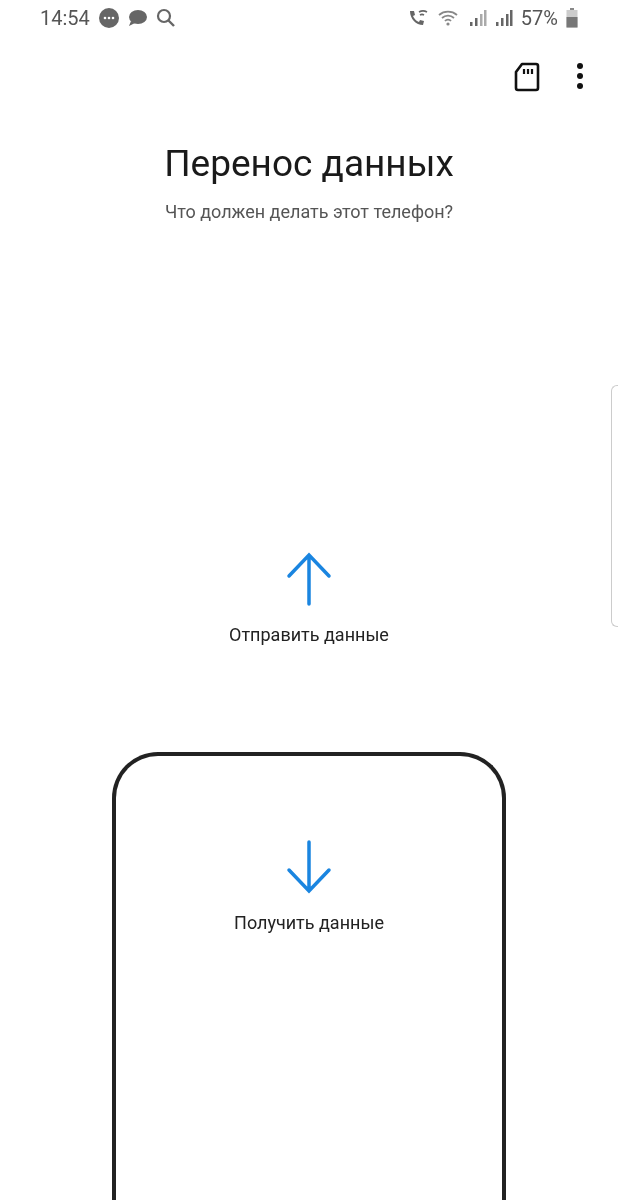 The height and width of the screenshot is (1200, 618). I want to click on battery-icon, so click(572, 18).